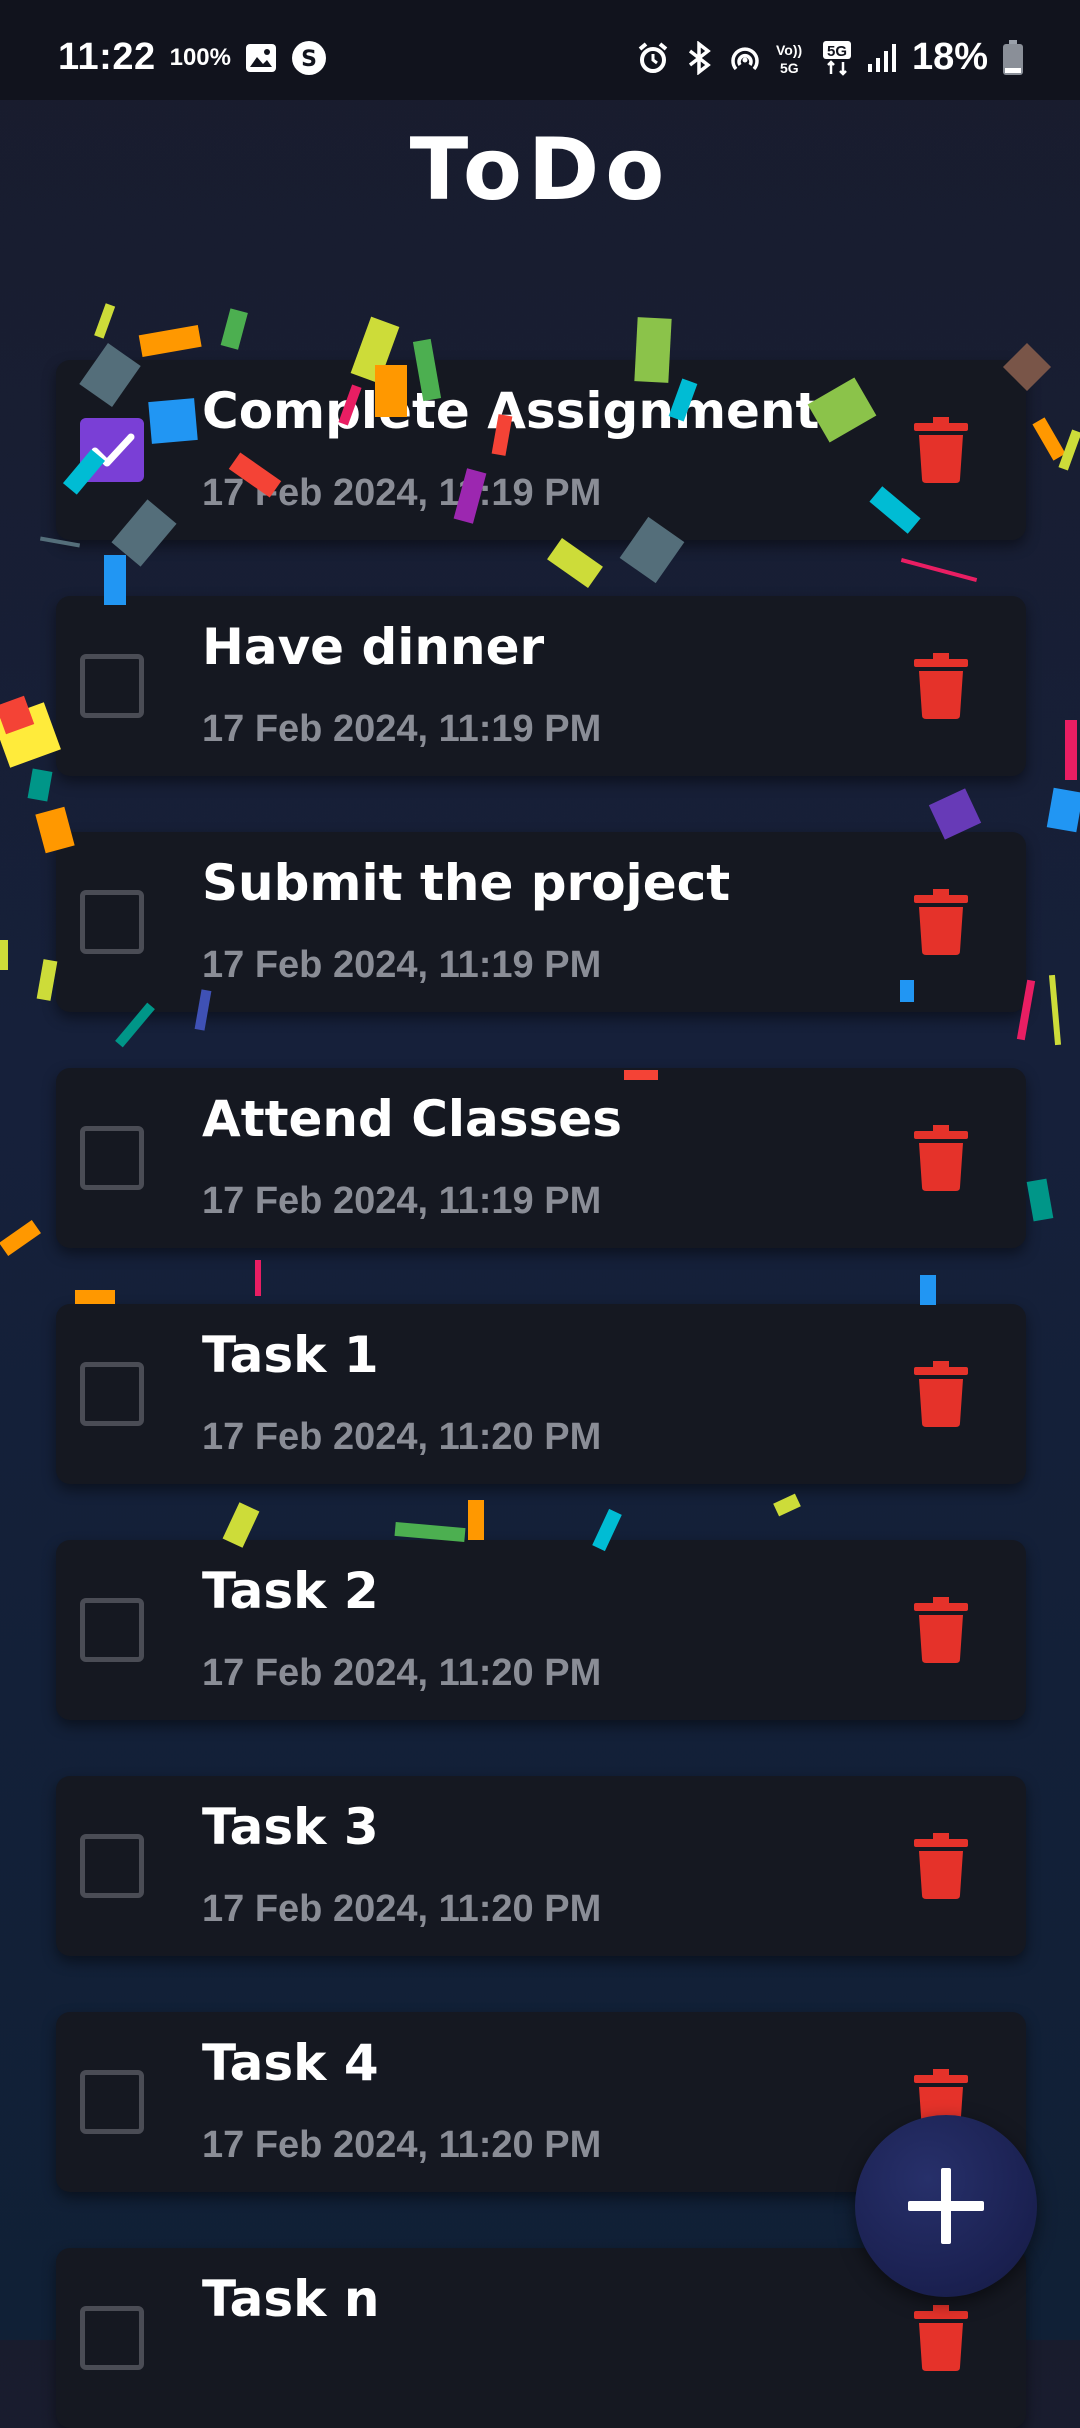 The height and width of the screenshot is (2428, 1080). Describe the element at coordinates (653, 58) in the screenshot. I see `alarm-icon` at that location.